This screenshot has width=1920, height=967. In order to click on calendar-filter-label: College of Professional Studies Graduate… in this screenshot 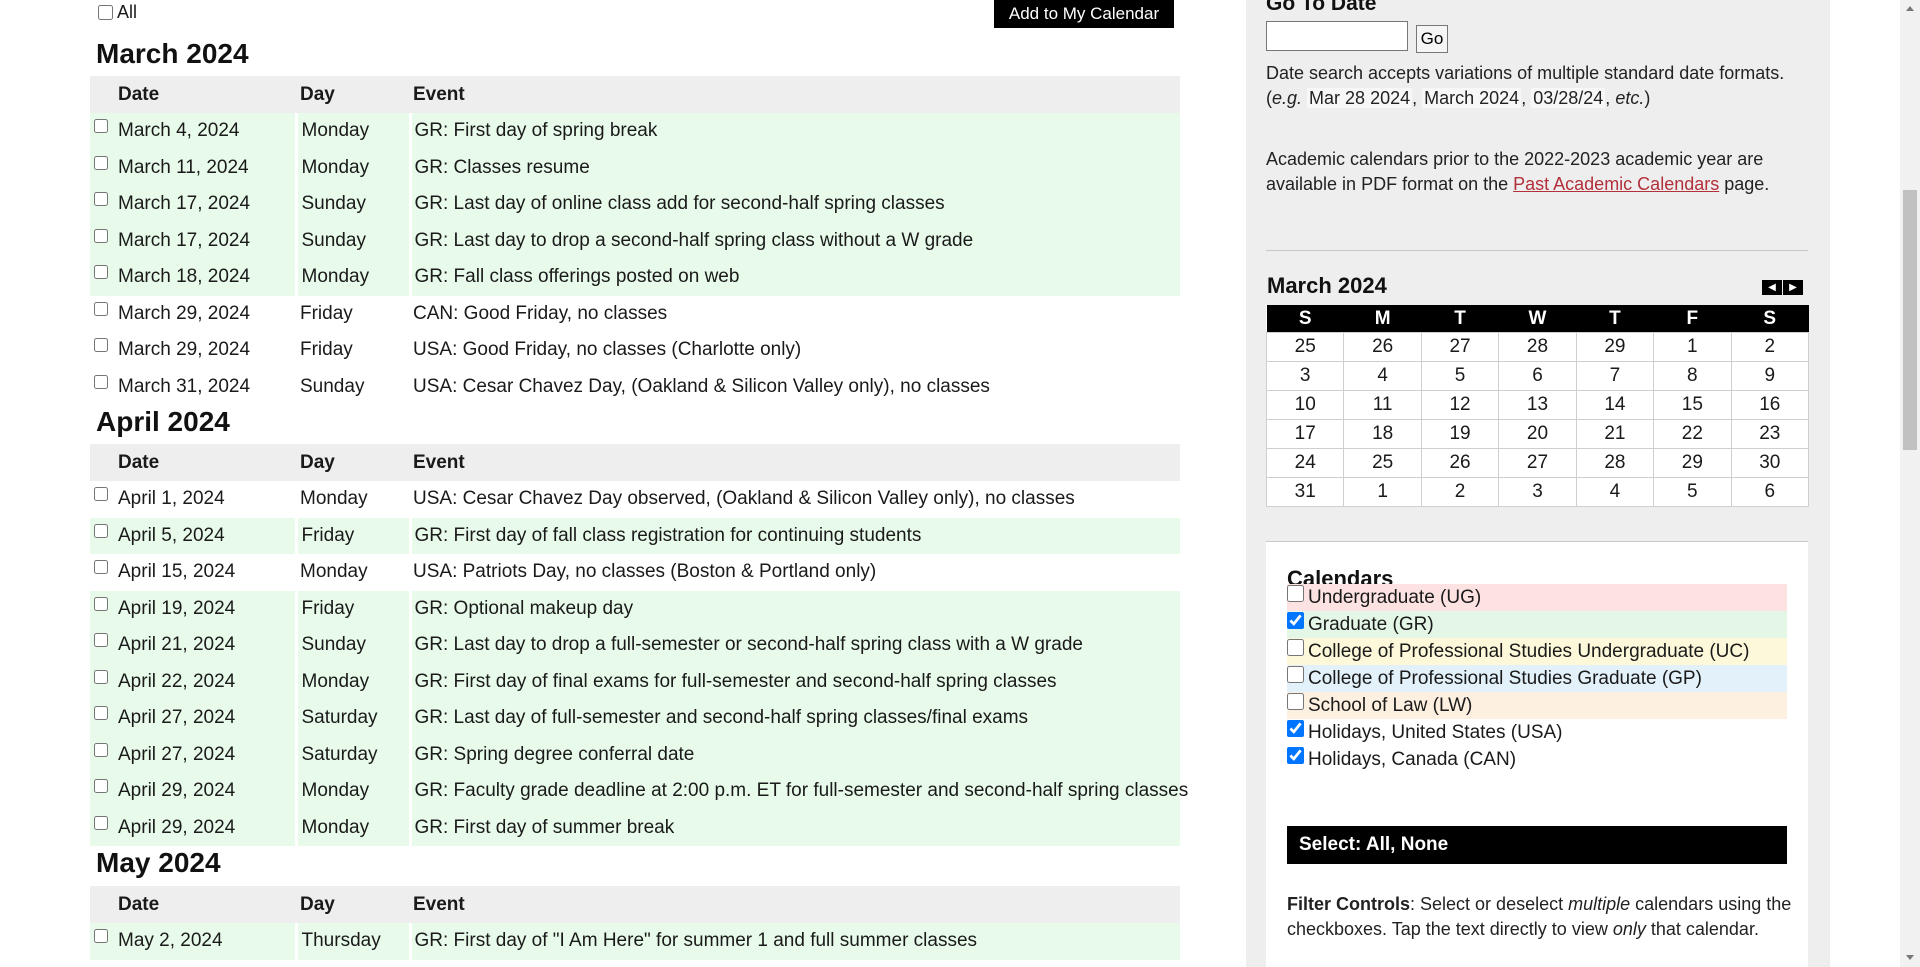, I will do `click(1505, 679)`.